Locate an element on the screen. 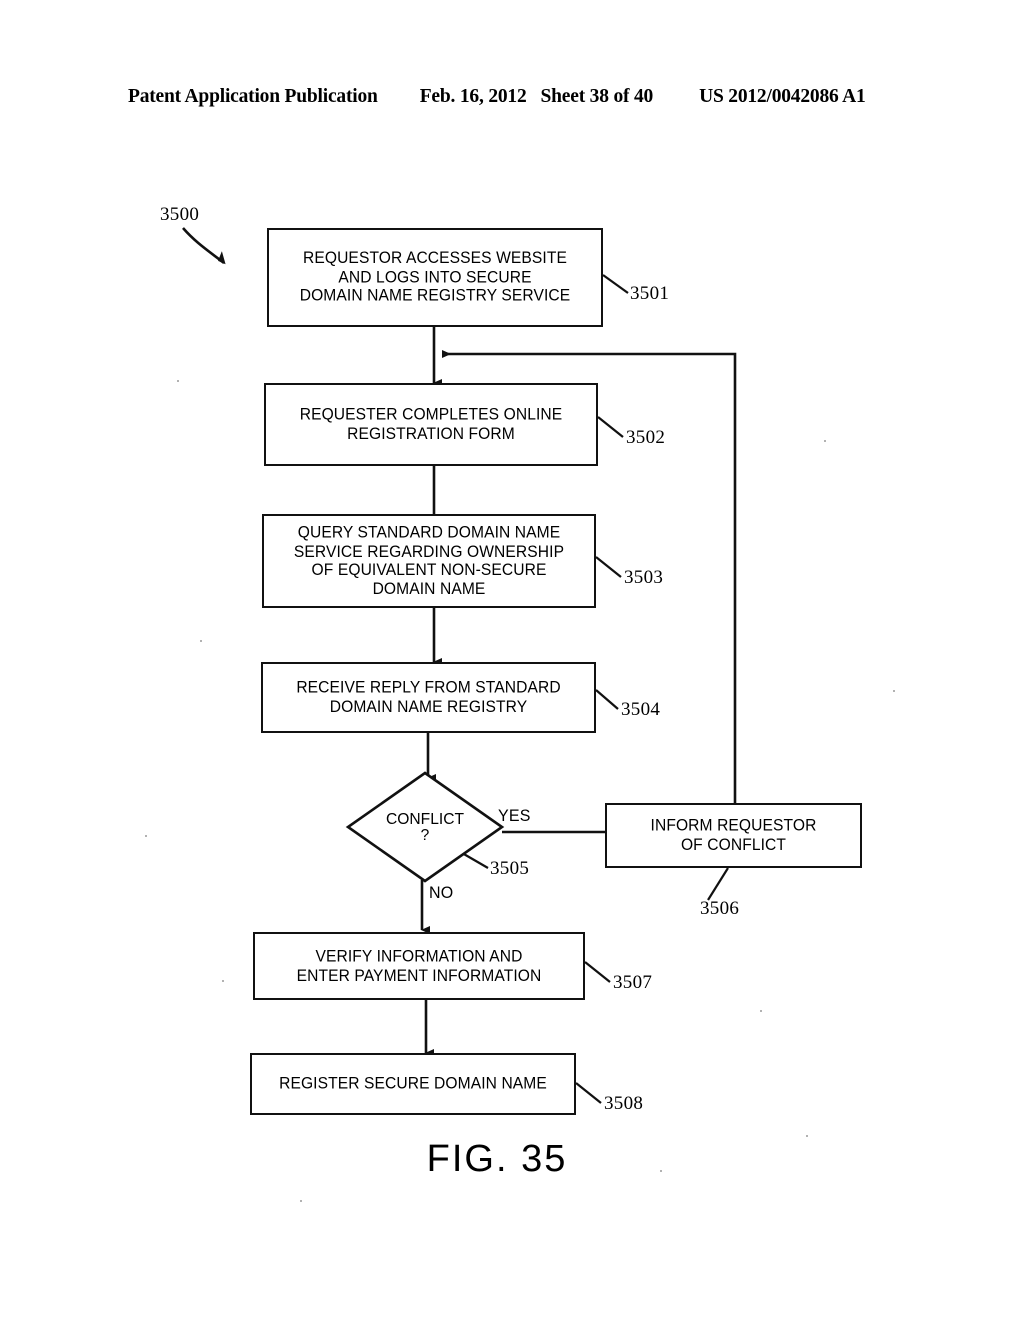 The height and width of the screenshot is (1320, 1024). branch-label-yes: YES is located at coordinates (514, 816).